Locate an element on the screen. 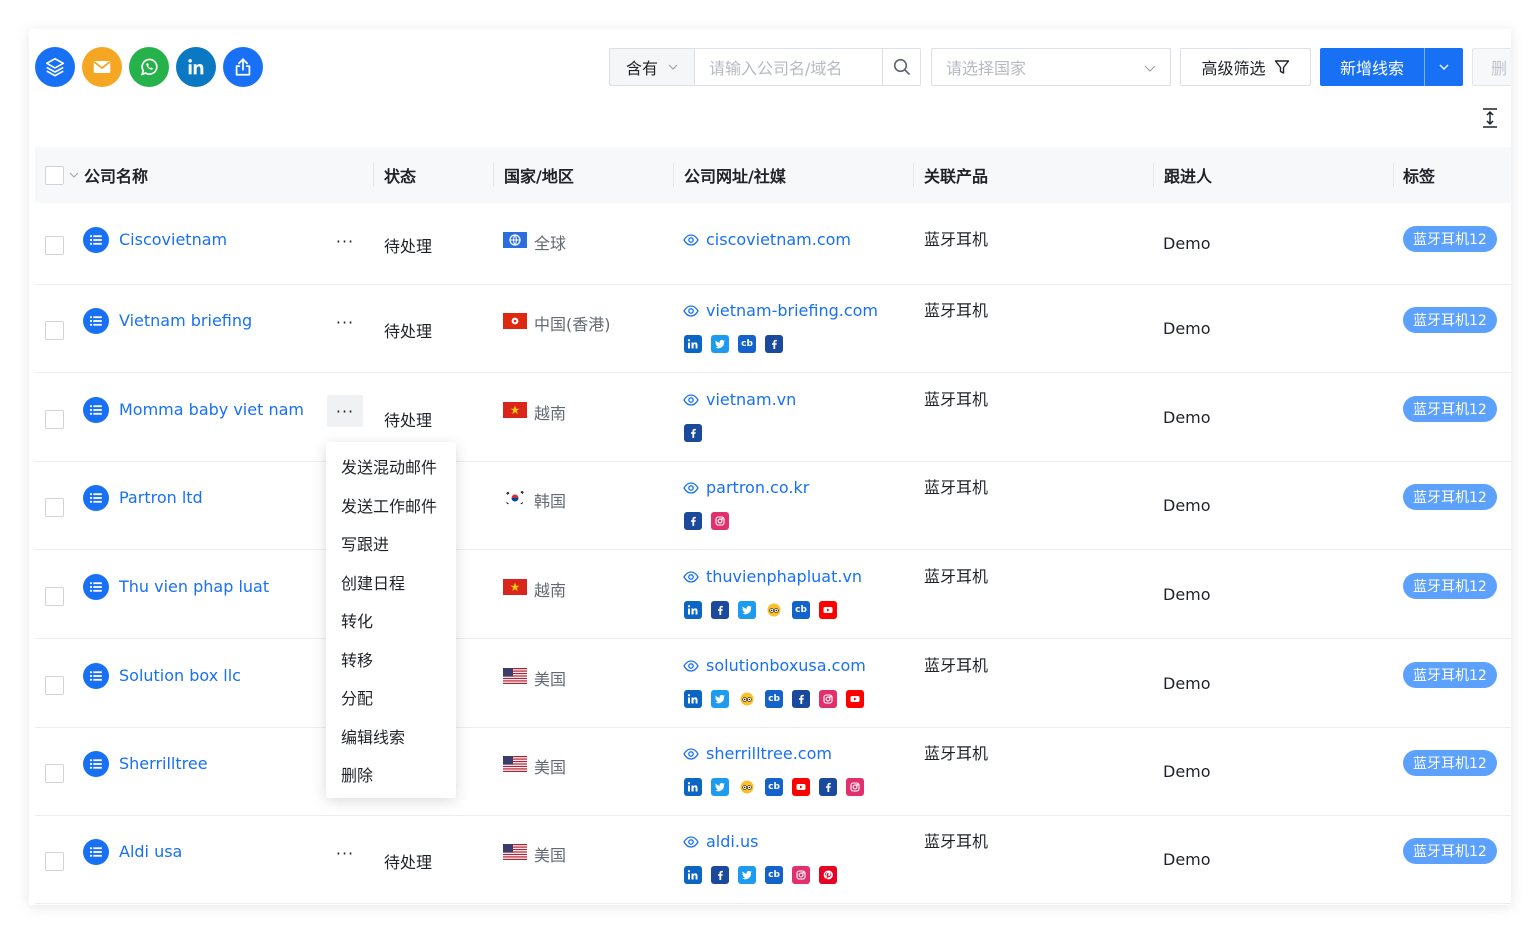 The height and width of the screenshot is (934, 1540). menu-transfer: 转移 is located at coordinates (391, 659).